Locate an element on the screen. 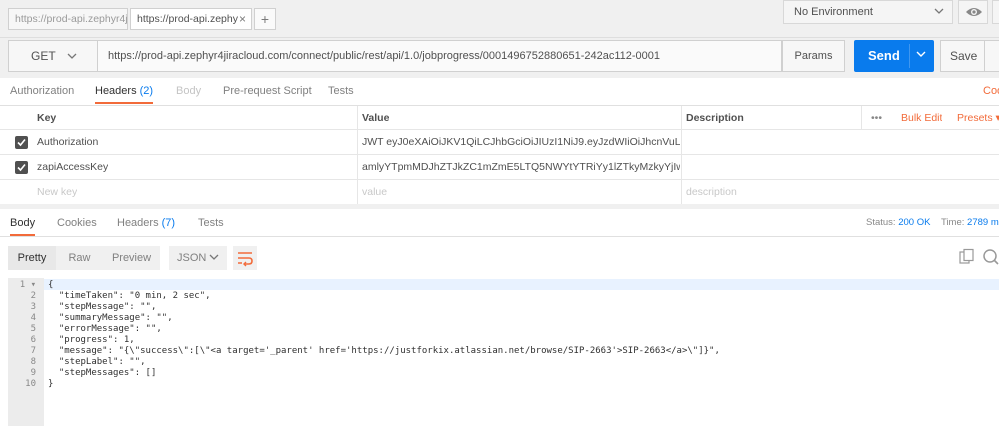 This screenshot has height=426, width=999. tab-count: (7) is located at coordinates (168, 223).